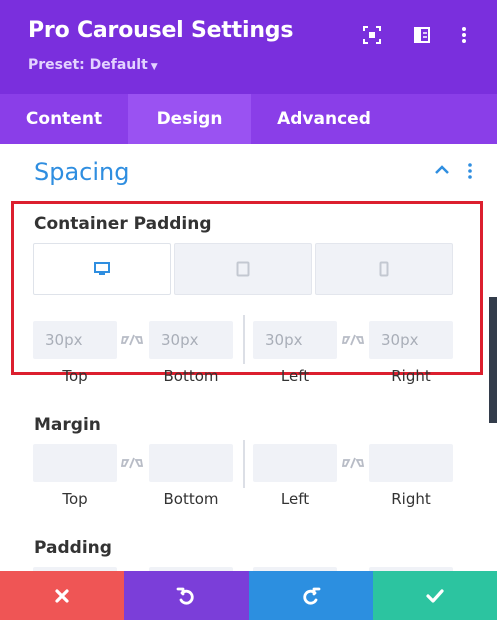  Describe the element at coordinates (123, 224) in the screenshot. I see `container-padding-label: Container Padding` at that location.